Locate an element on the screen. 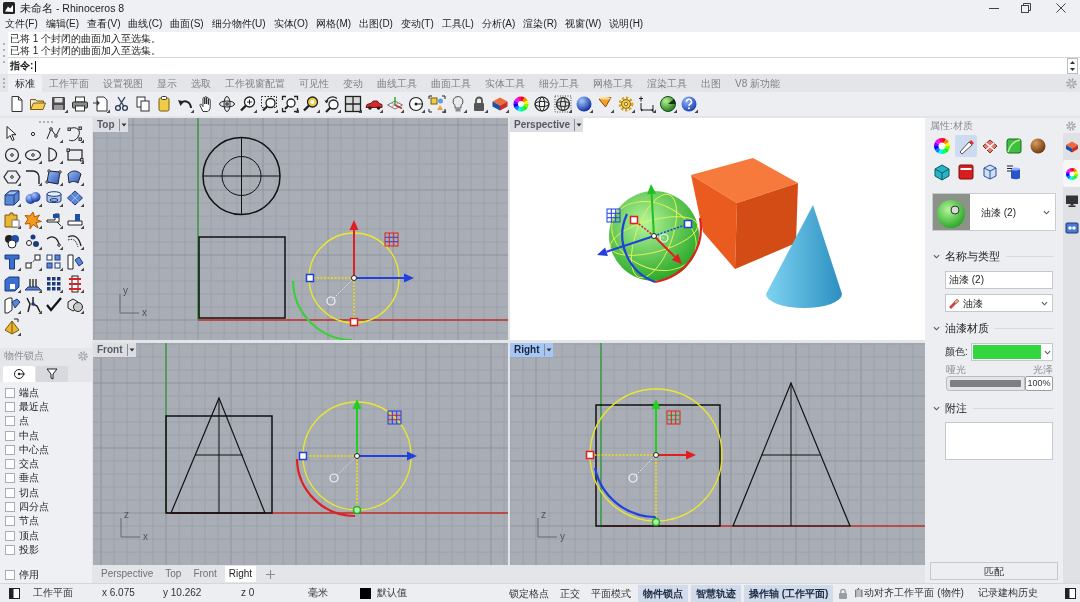 The height and width of the screenshot is (602, 1080). dotted-sphere-icon is located at coordinates (563, 104).